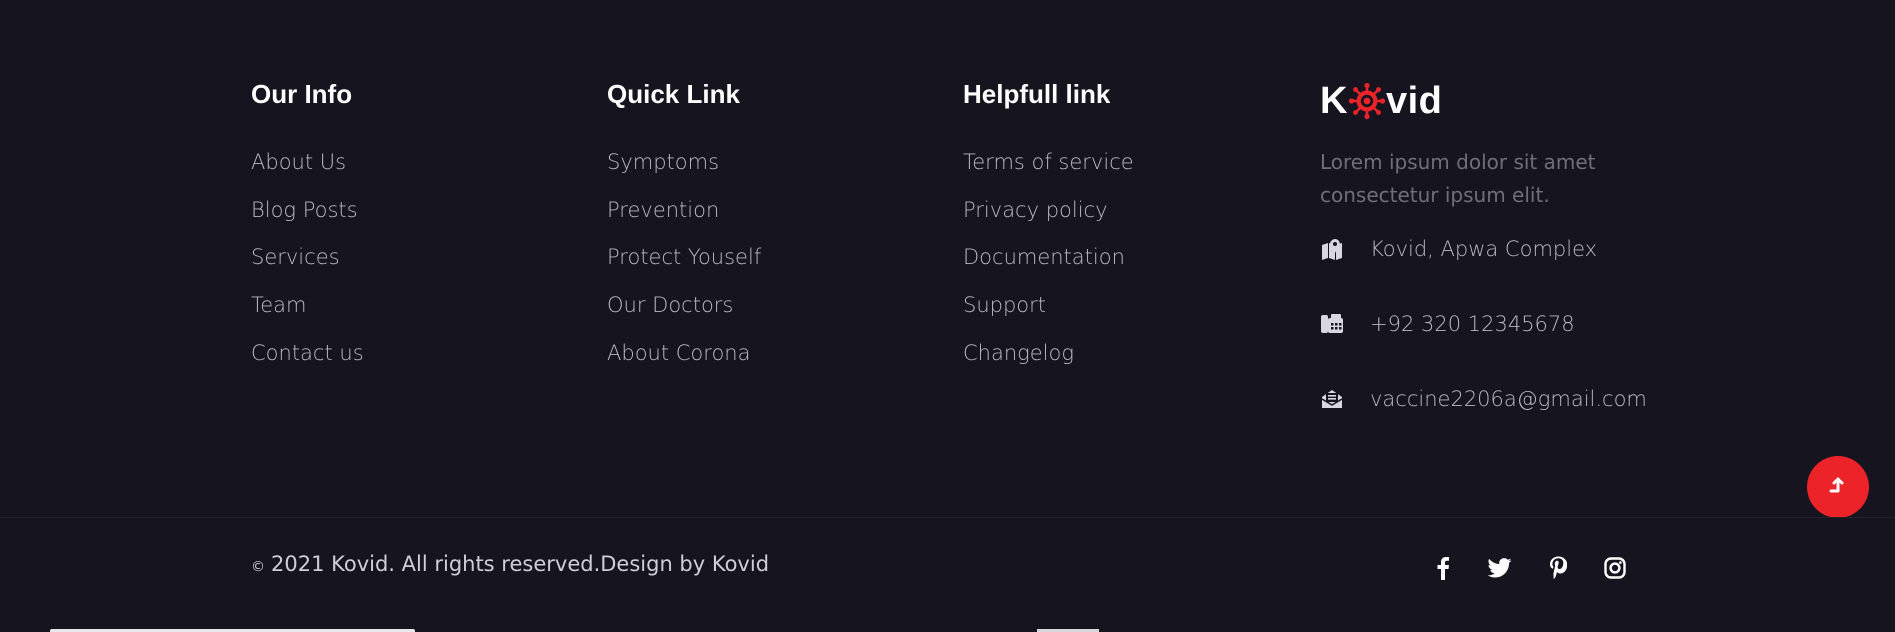 The image size is (1895, 632). I want to click on arrow-up-icon, so click(1838, 487).